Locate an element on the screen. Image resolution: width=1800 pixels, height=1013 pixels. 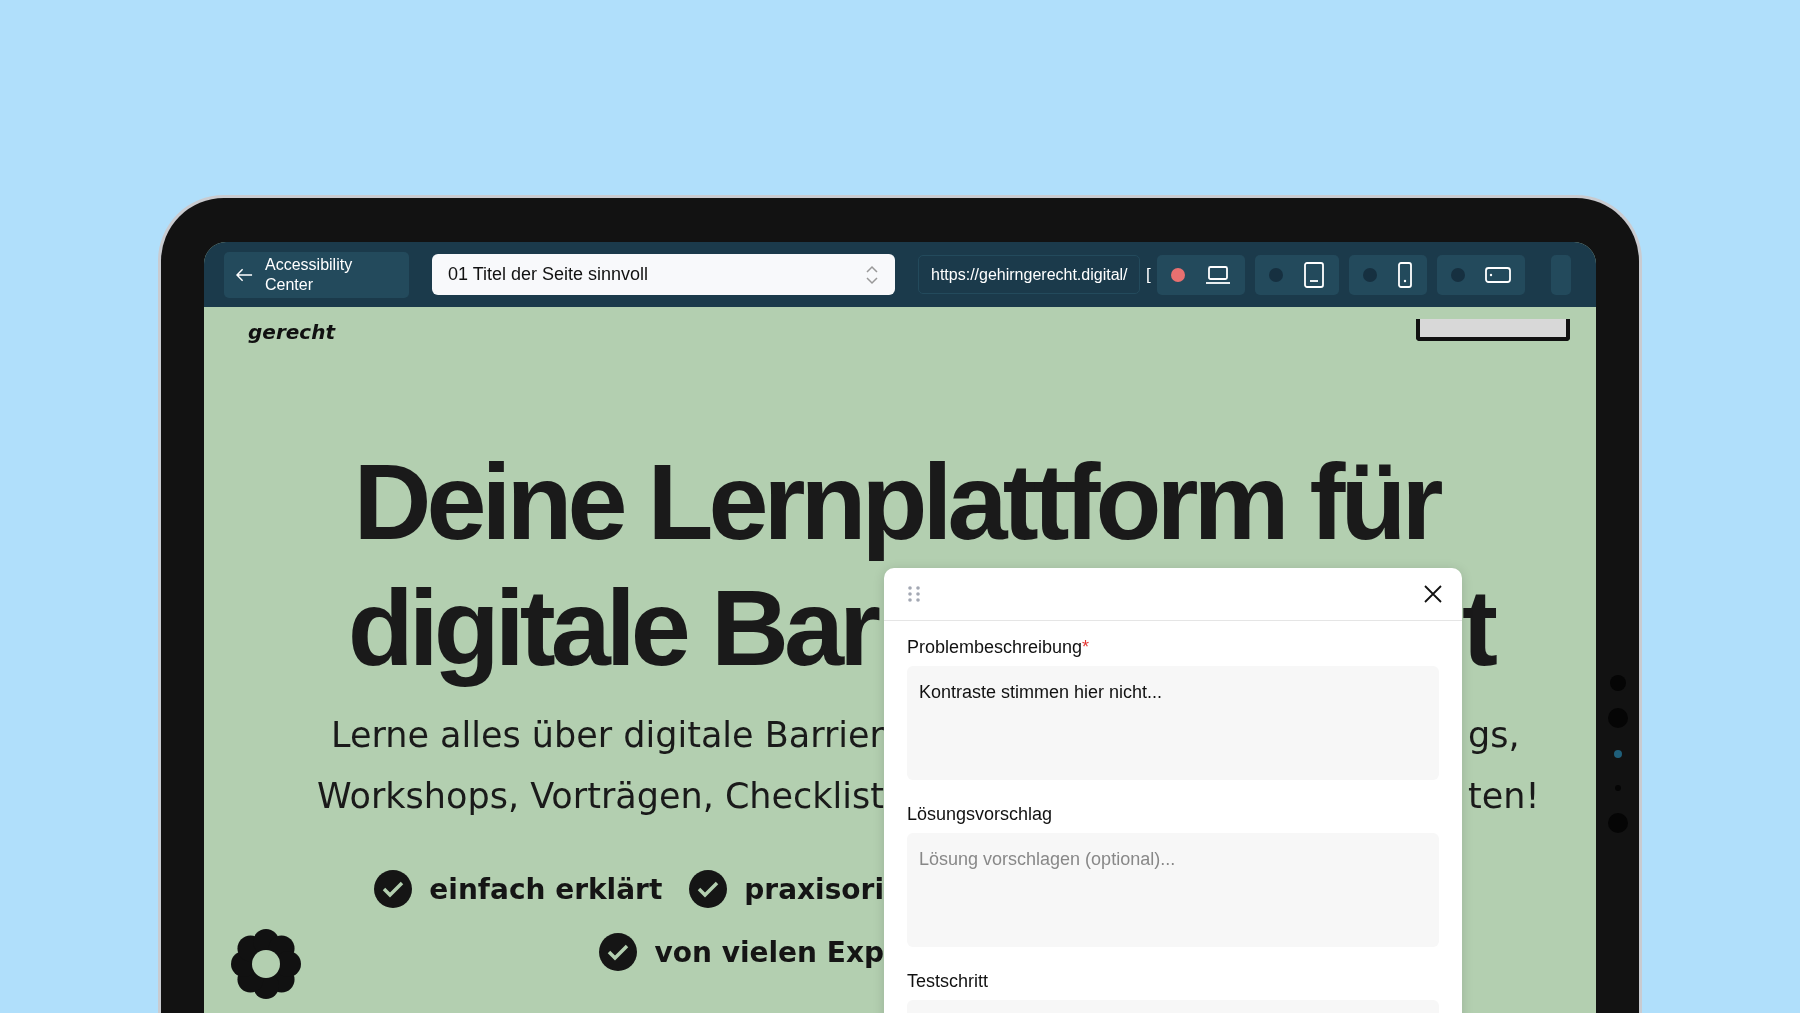
feature-text: praxisori is located at coordinates (814, 889).